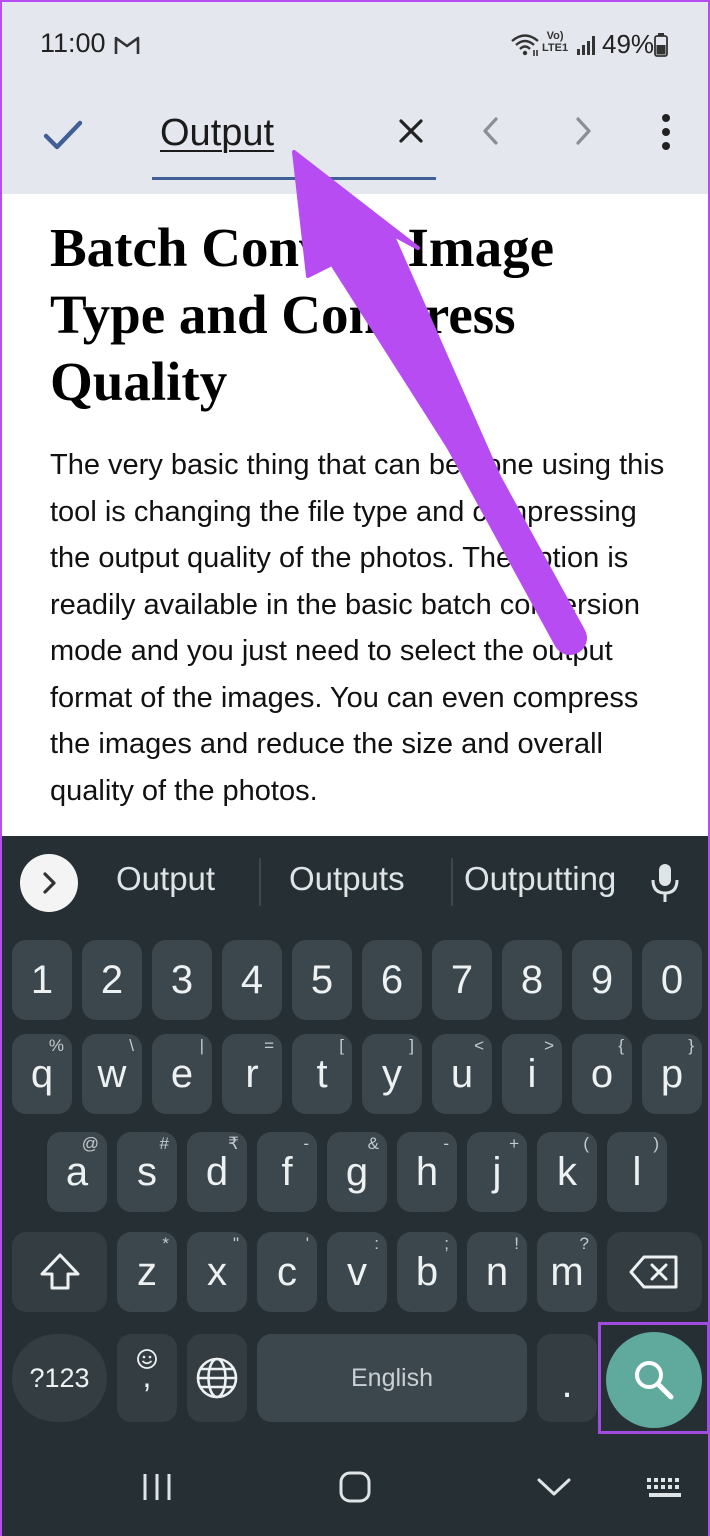 The width and height of the screenshot is (710, 1536). What do you see at coordinates (540, 879) in the screenshot?
I see `suggestion-3: Outputting` at bounding box center [540, 879].